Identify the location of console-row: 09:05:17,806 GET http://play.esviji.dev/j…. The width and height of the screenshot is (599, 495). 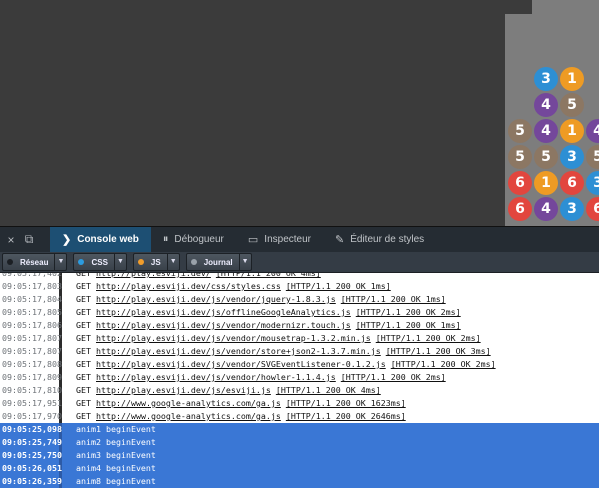
(299, 325).